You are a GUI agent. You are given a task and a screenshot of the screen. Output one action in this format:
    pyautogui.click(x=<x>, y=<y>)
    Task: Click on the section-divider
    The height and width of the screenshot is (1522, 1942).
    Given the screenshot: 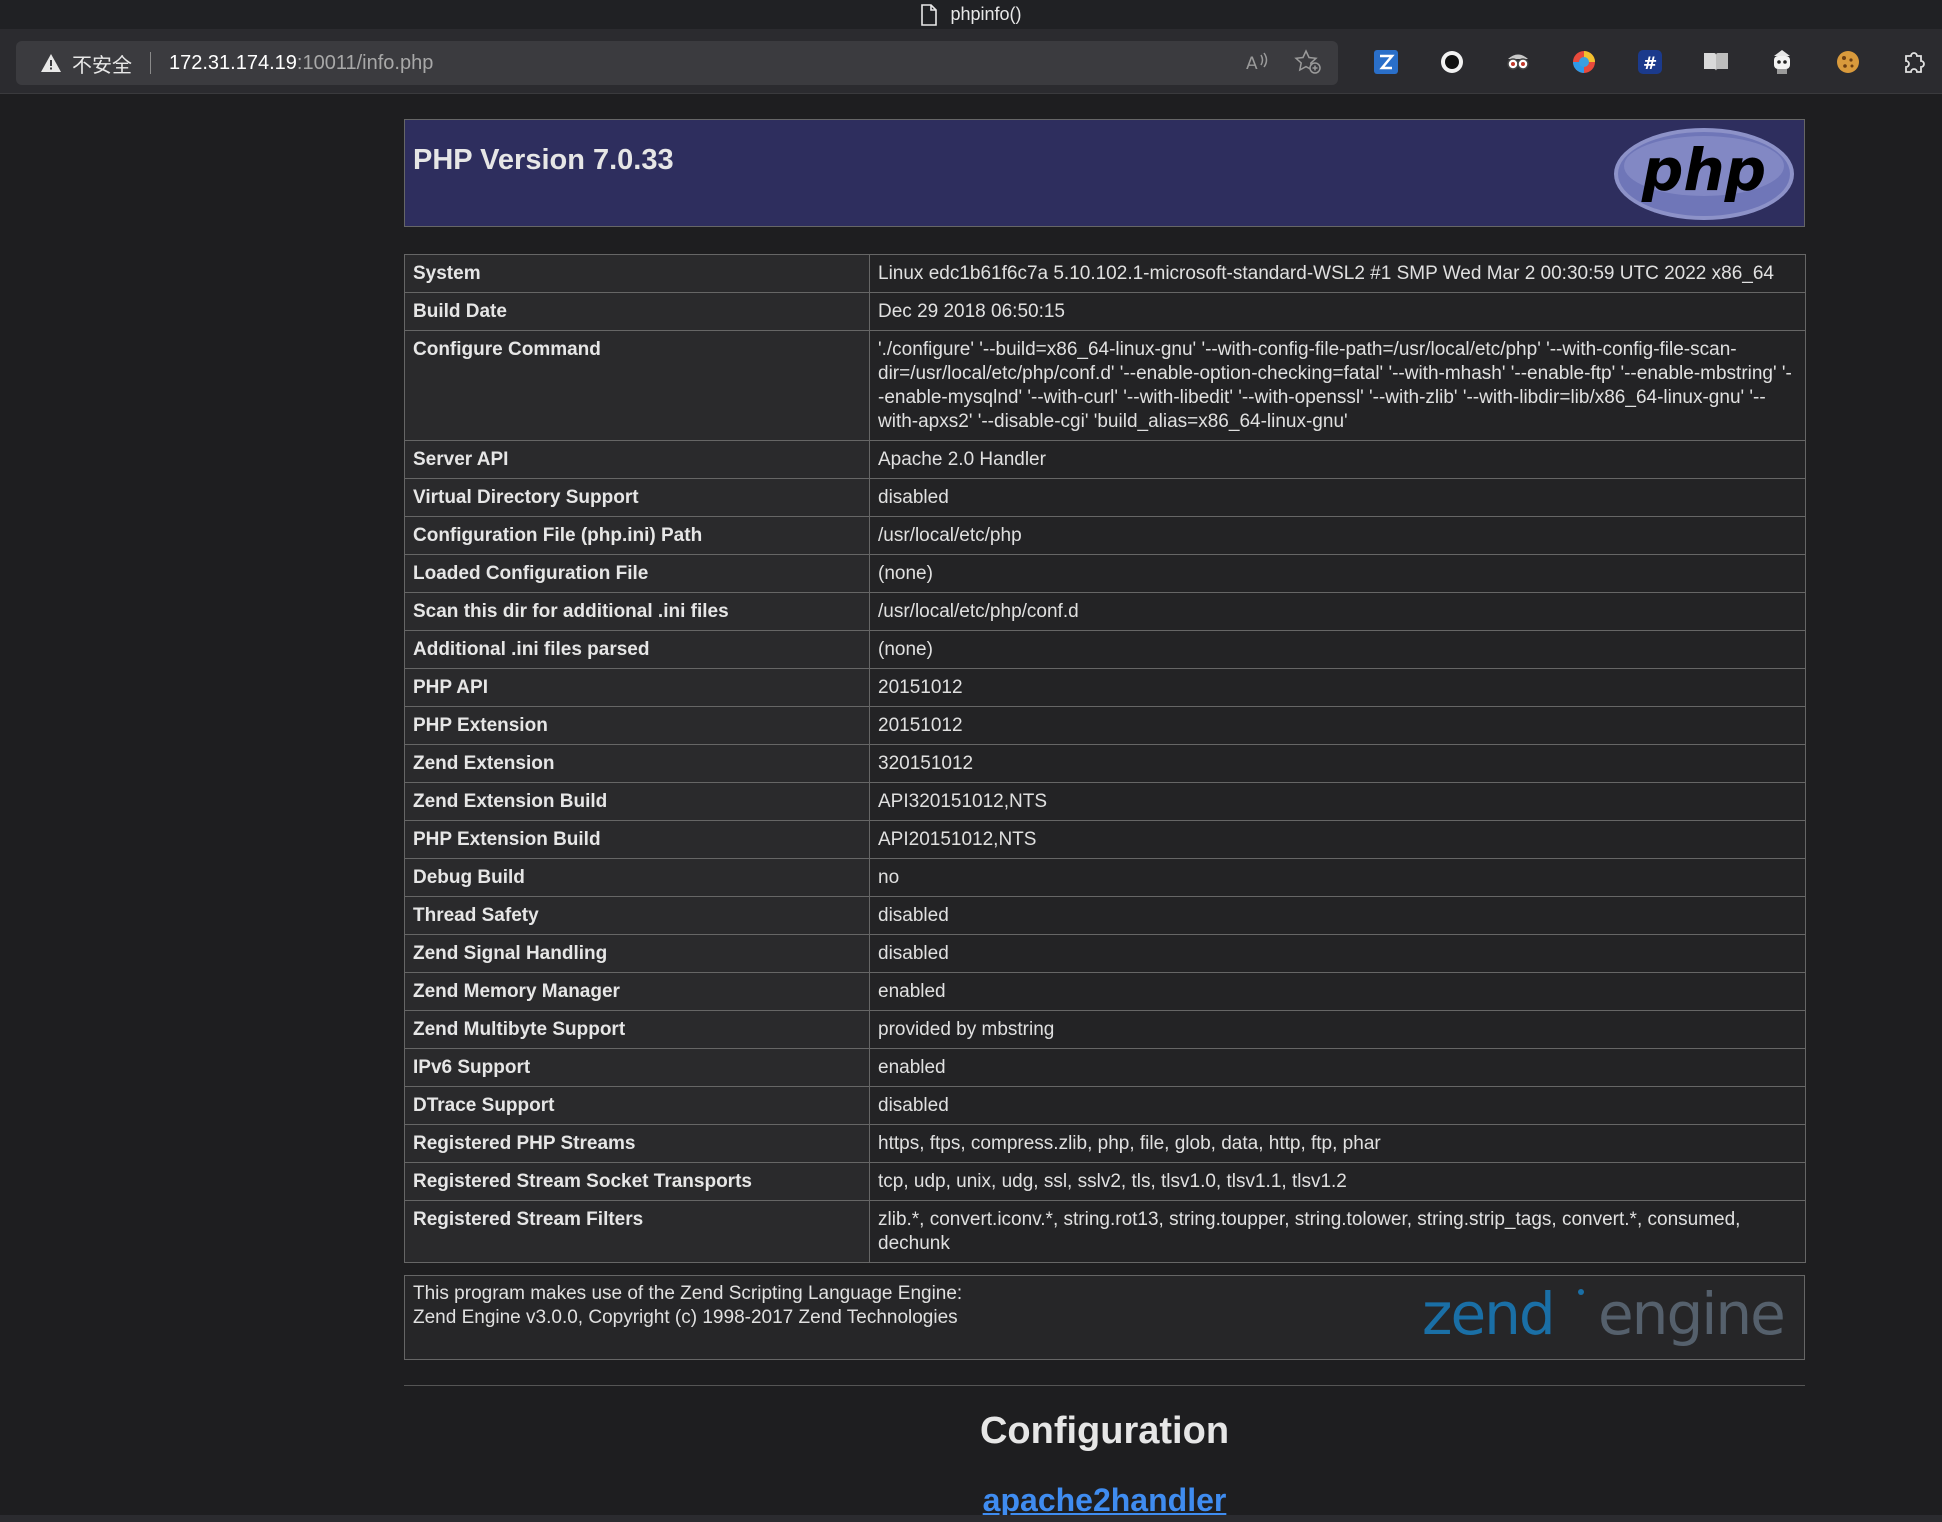 What is the action you would take?
    pyautogui.click(x=1104, y=1385)
    